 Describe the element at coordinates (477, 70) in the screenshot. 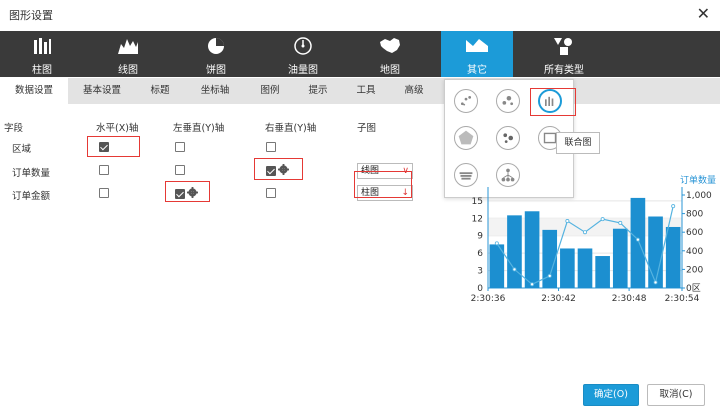

I see `type-label: 其它` at that location.